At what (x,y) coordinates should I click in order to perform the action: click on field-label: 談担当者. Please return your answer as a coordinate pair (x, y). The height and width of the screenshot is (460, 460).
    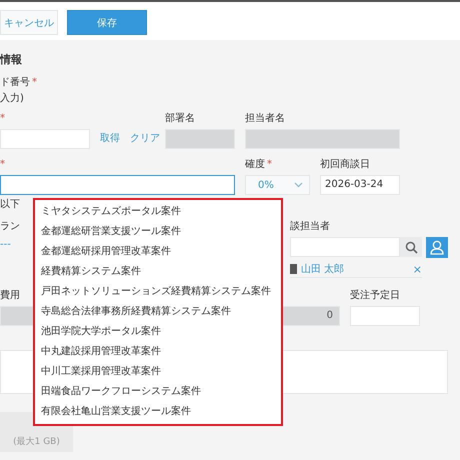
    Looking at the image, I should click on (310, 227).